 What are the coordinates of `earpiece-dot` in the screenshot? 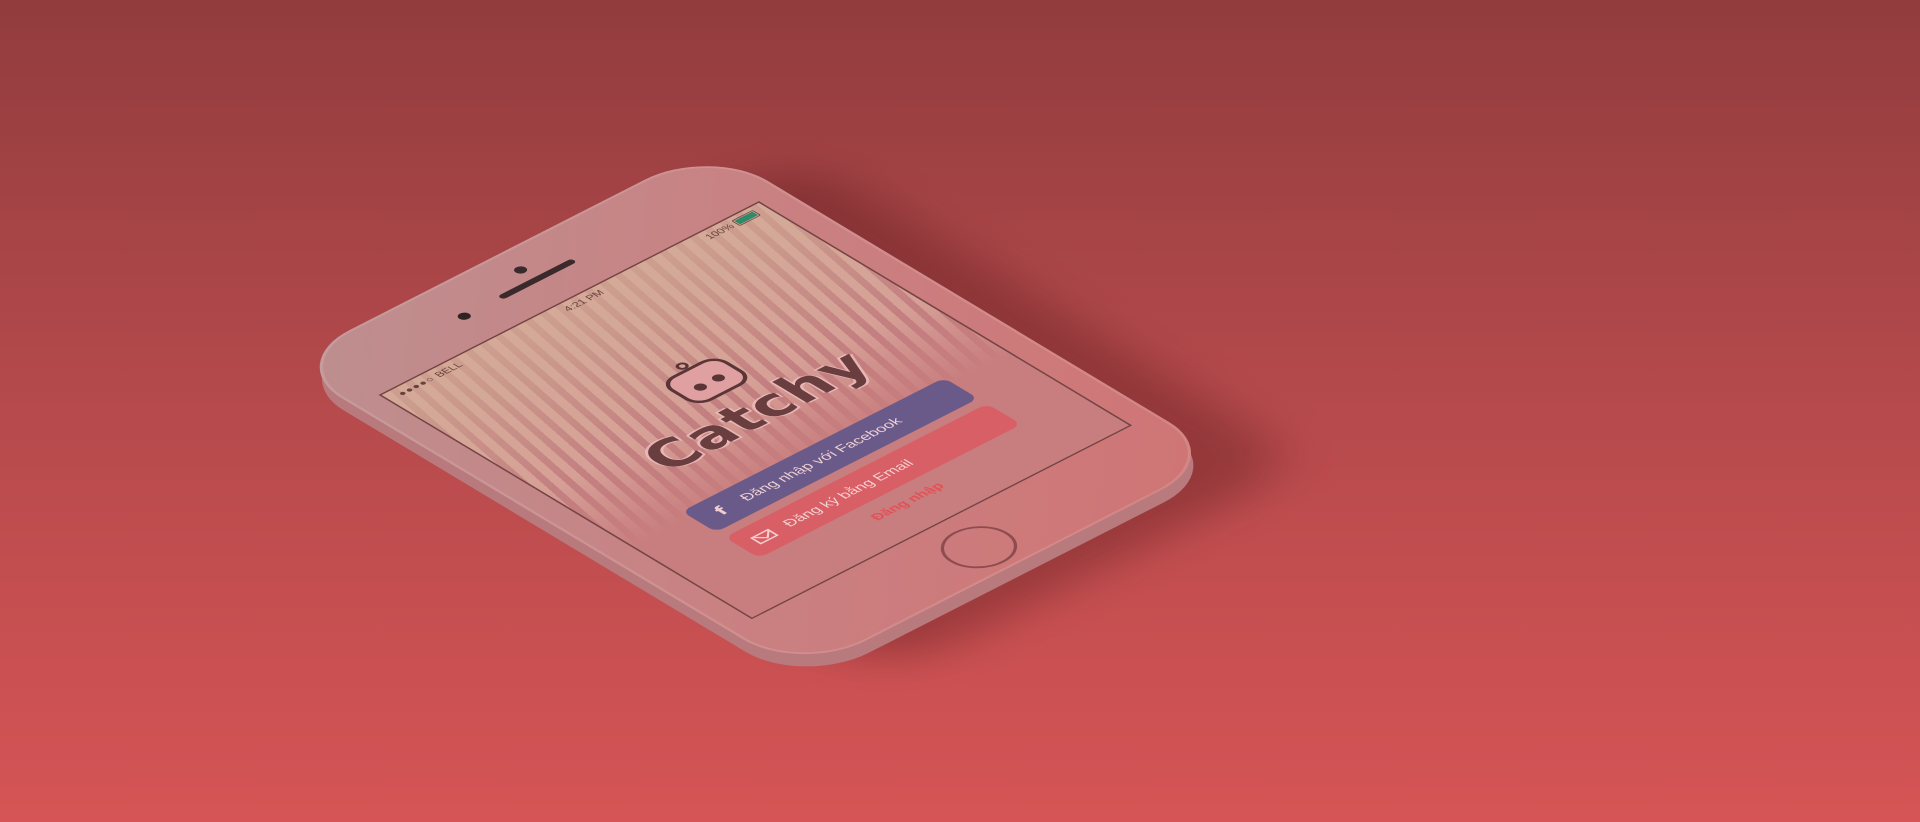 It's located at (520, 270).